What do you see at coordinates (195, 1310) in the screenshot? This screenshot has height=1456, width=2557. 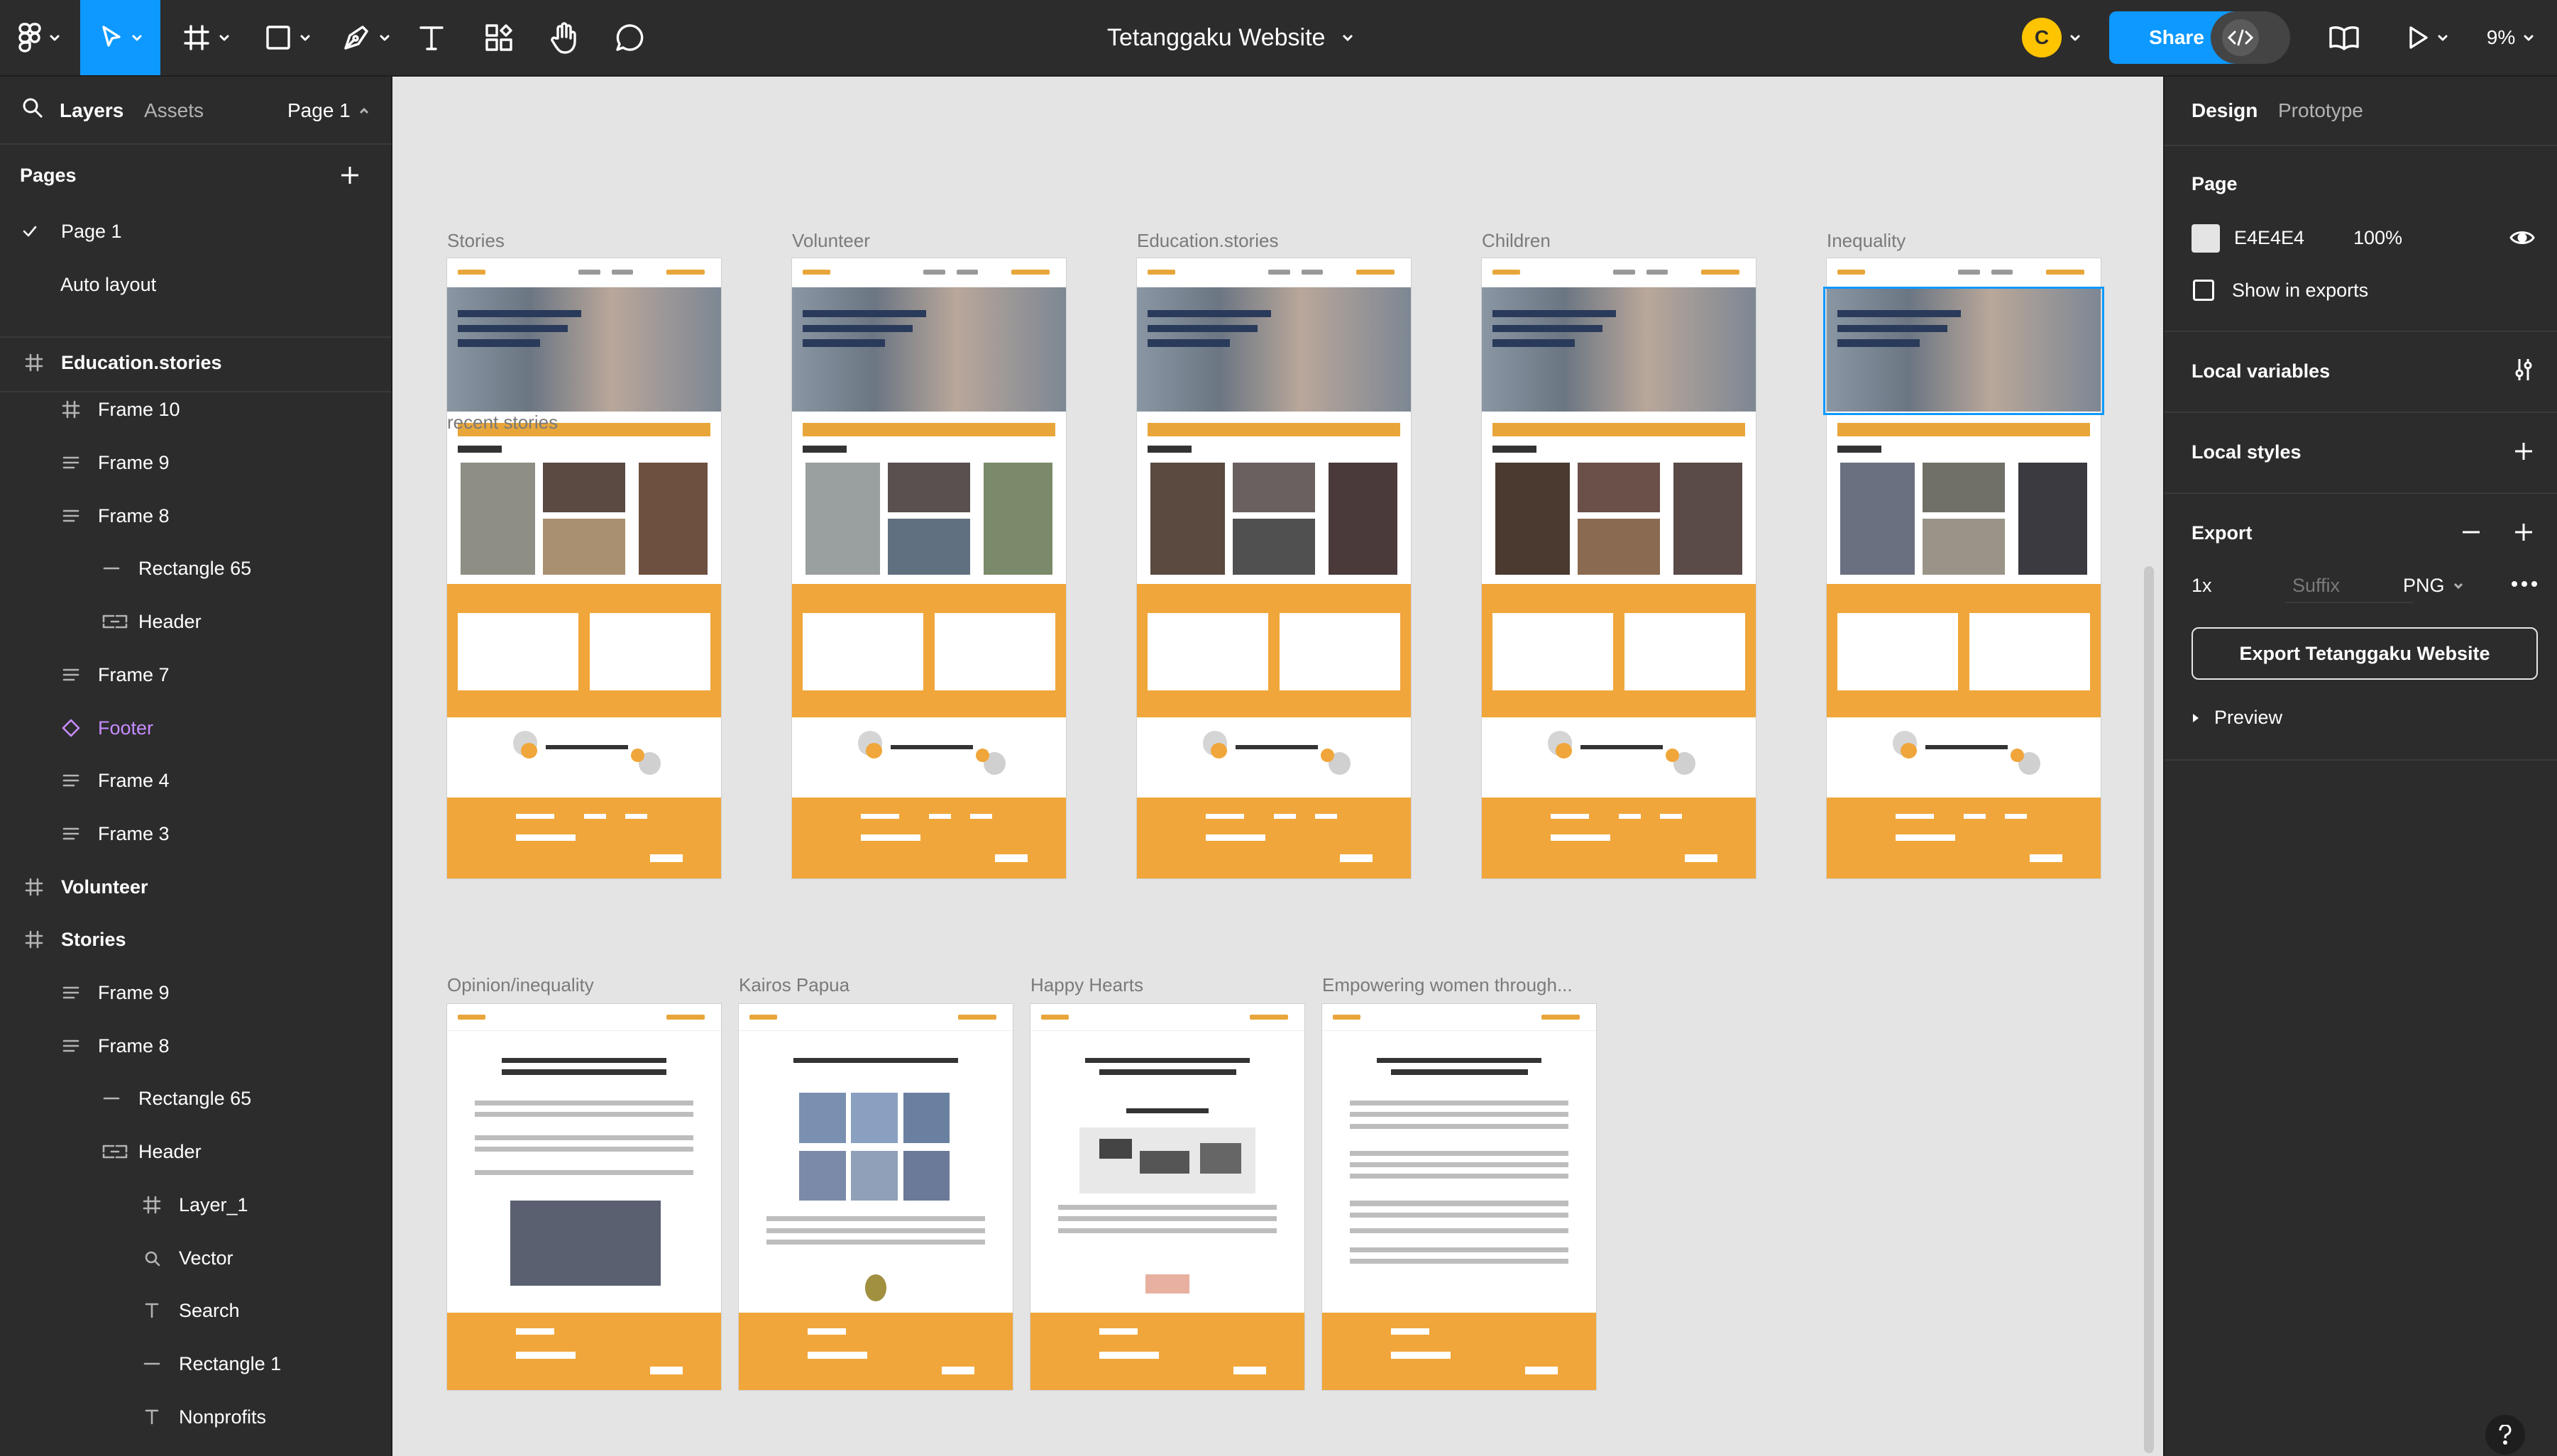 I see `layer-row: Search` at bounding box center [195, 1310].